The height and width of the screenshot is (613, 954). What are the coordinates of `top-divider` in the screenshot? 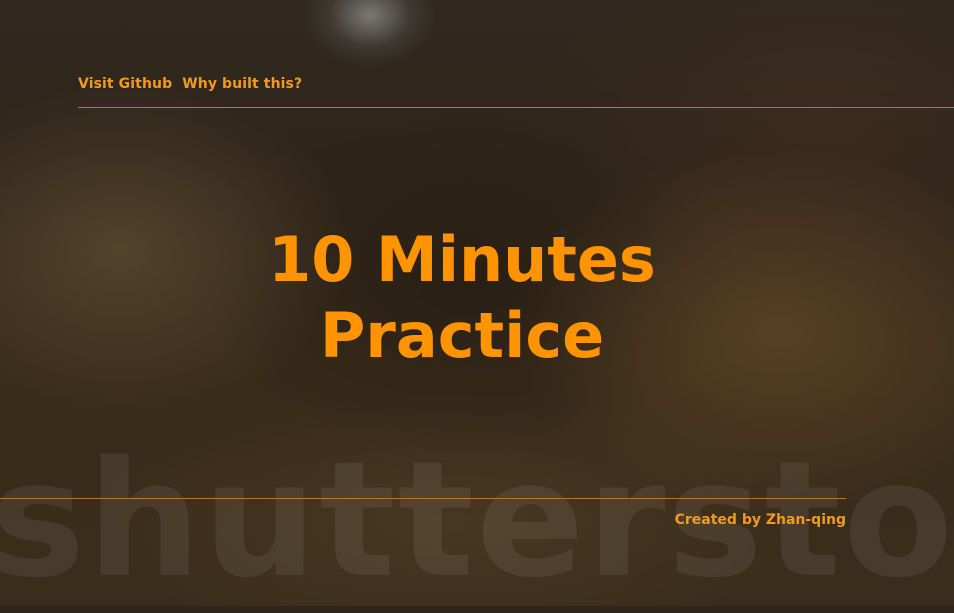 It's located at (516, 107).